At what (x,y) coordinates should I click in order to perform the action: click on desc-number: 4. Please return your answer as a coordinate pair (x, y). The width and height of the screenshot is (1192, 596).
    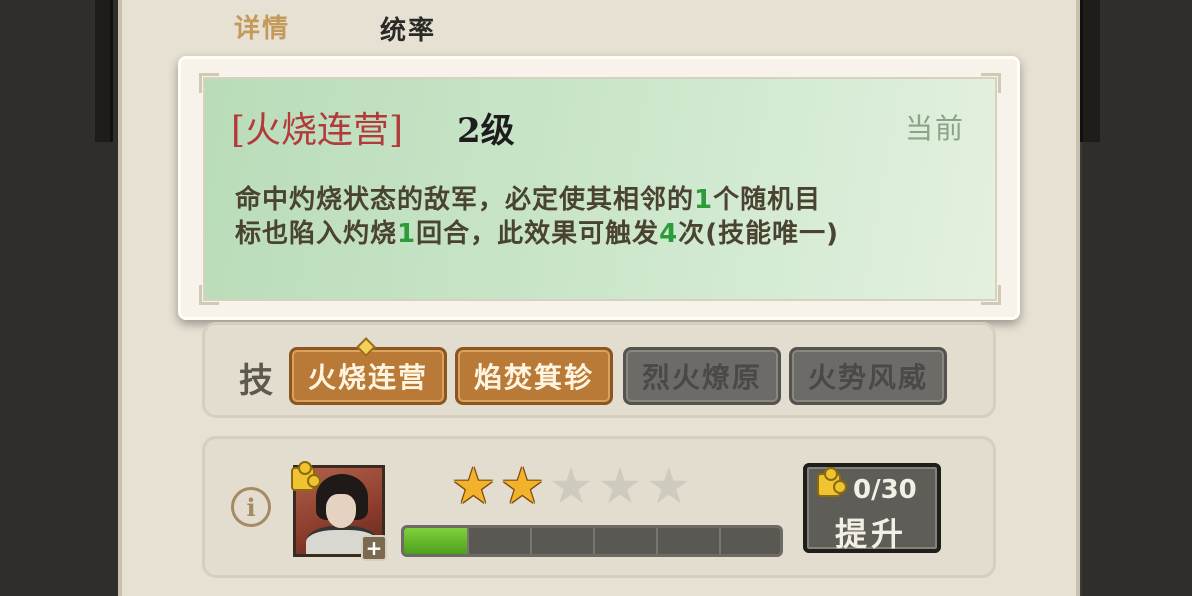
    Looking at the image, I should click on (669, 234).